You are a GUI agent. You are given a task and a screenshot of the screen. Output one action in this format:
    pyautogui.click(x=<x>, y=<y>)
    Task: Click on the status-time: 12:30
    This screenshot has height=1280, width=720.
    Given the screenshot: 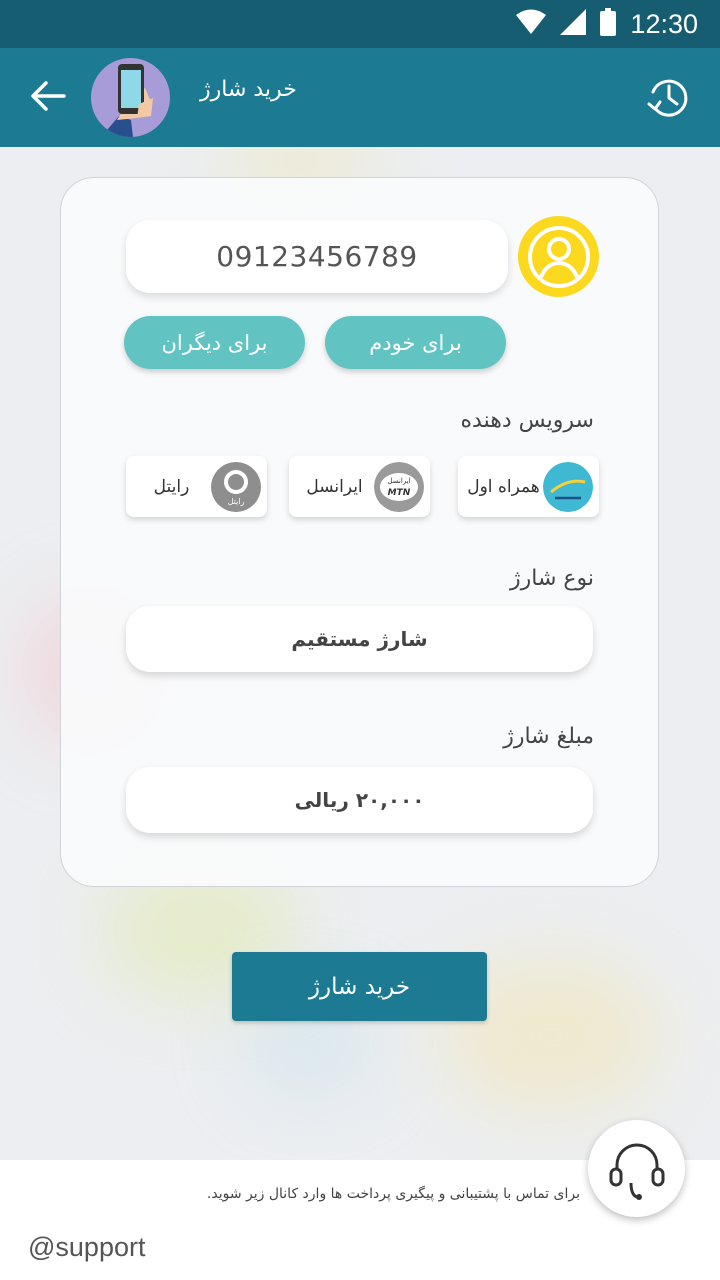 What is the action you would take?
    pyautogui.click(x=664, y=23)
    